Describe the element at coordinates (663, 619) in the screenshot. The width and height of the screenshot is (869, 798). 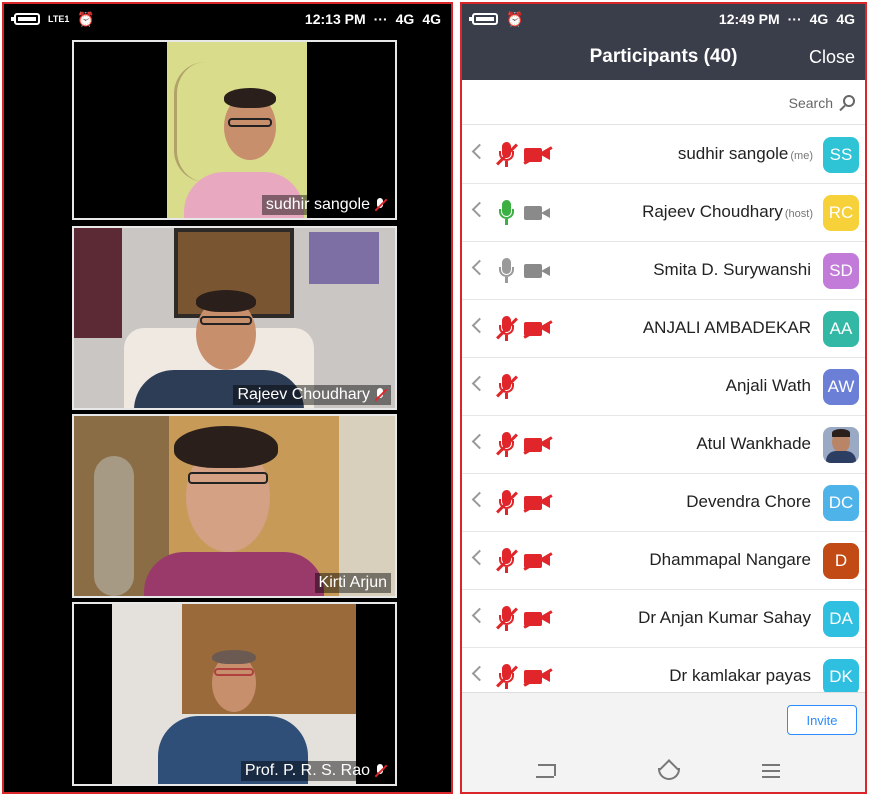
I see `participant-row: DA Dr Anjan Kumar Sahay` at that location.